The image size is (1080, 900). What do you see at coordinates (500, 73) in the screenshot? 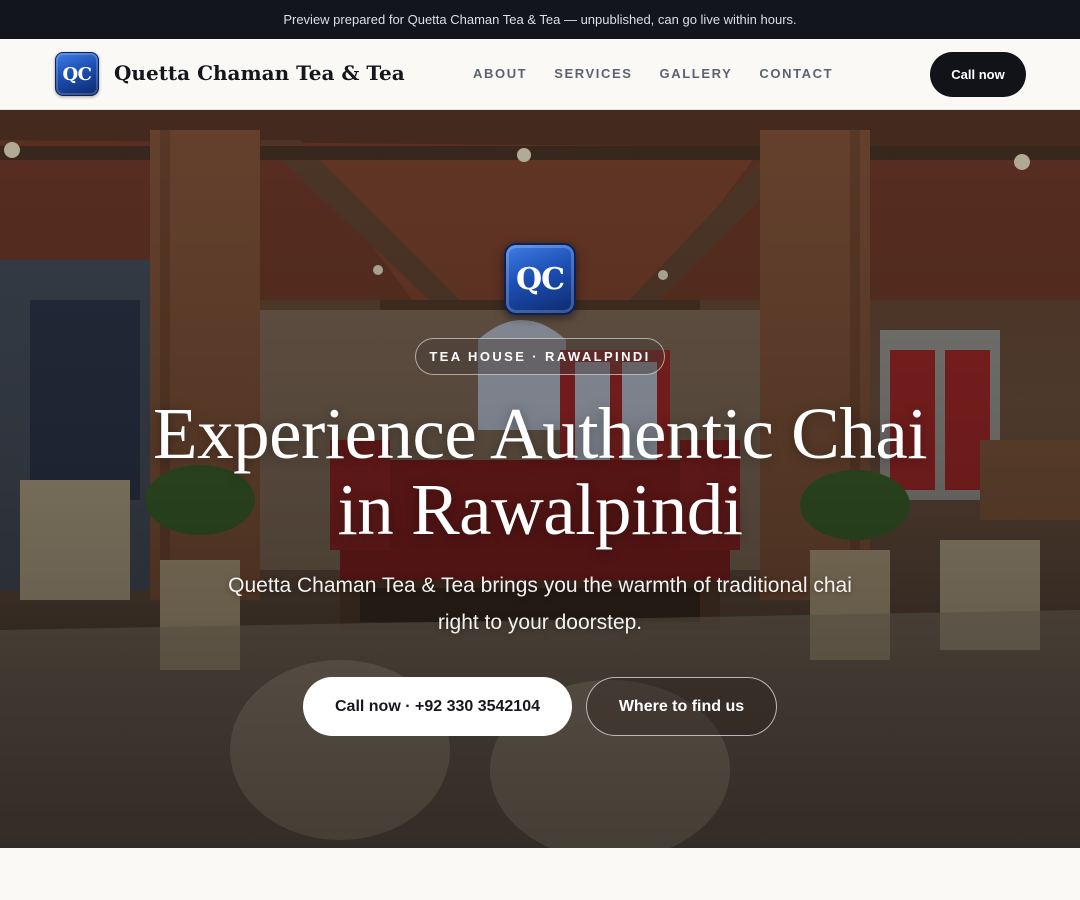
I see `nav-link-about: ABOUT` at bounding box center [500, 73].